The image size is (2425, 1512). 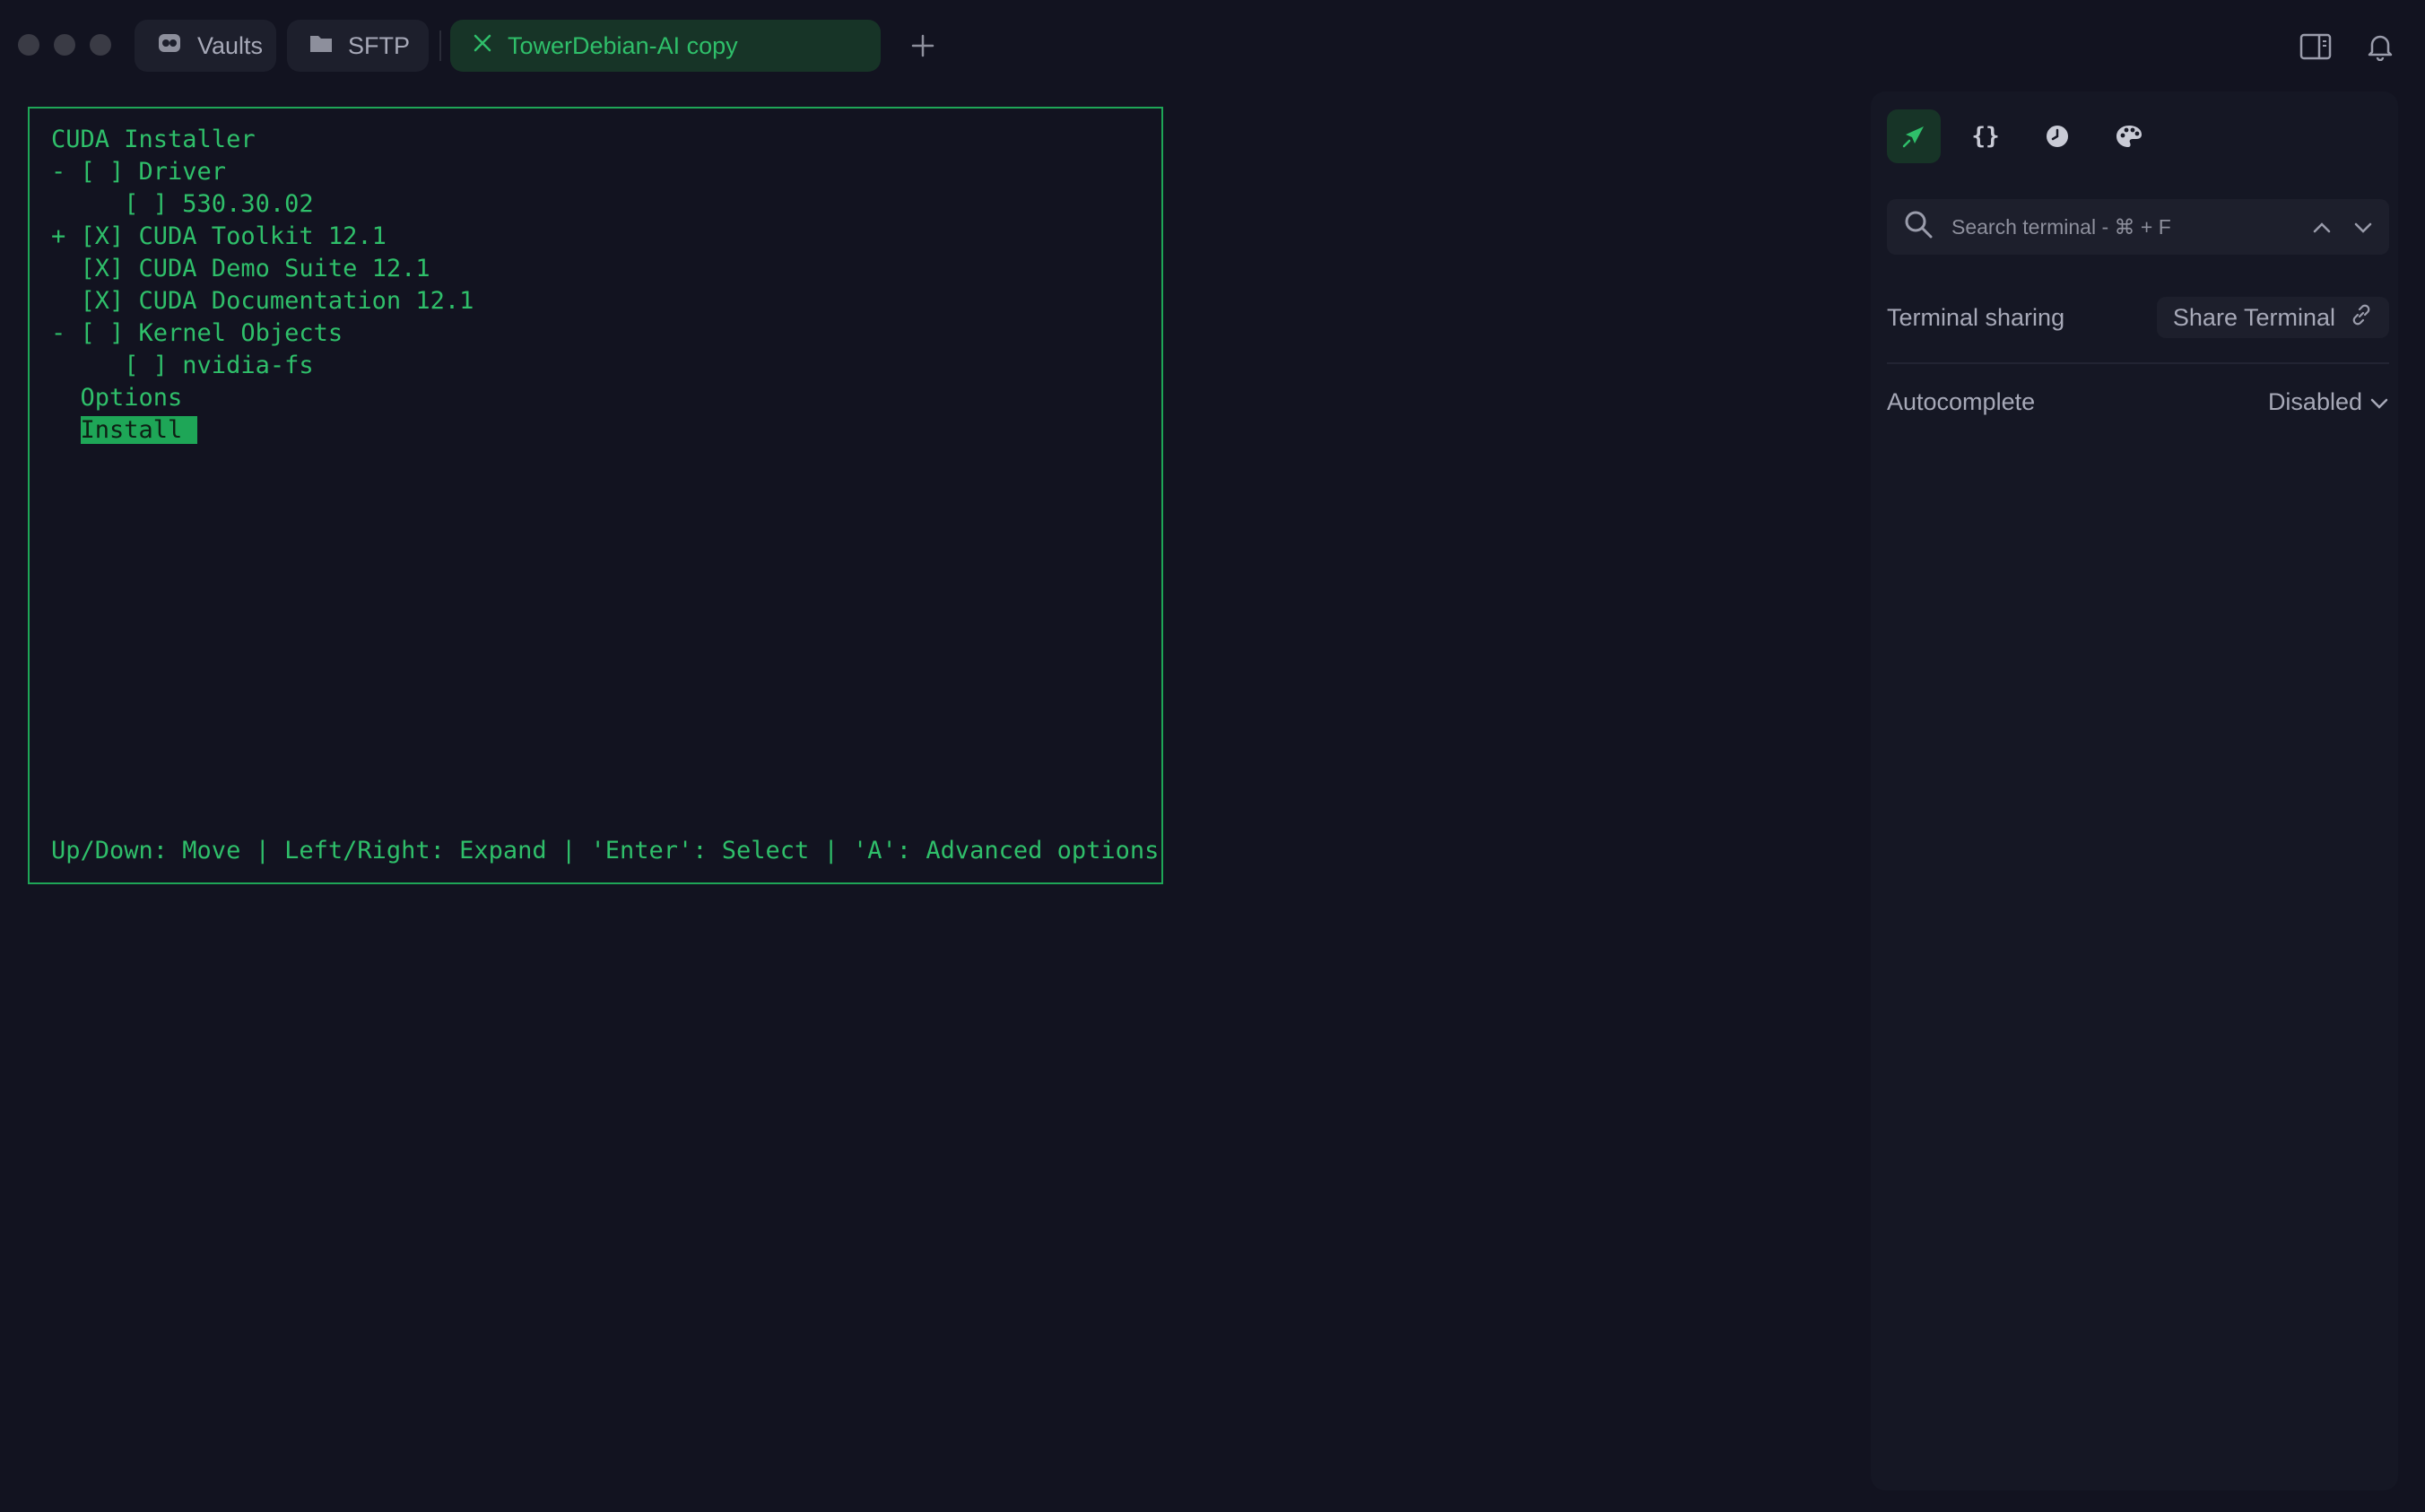 I want to click on window-controls, so click(x=64, y=45).